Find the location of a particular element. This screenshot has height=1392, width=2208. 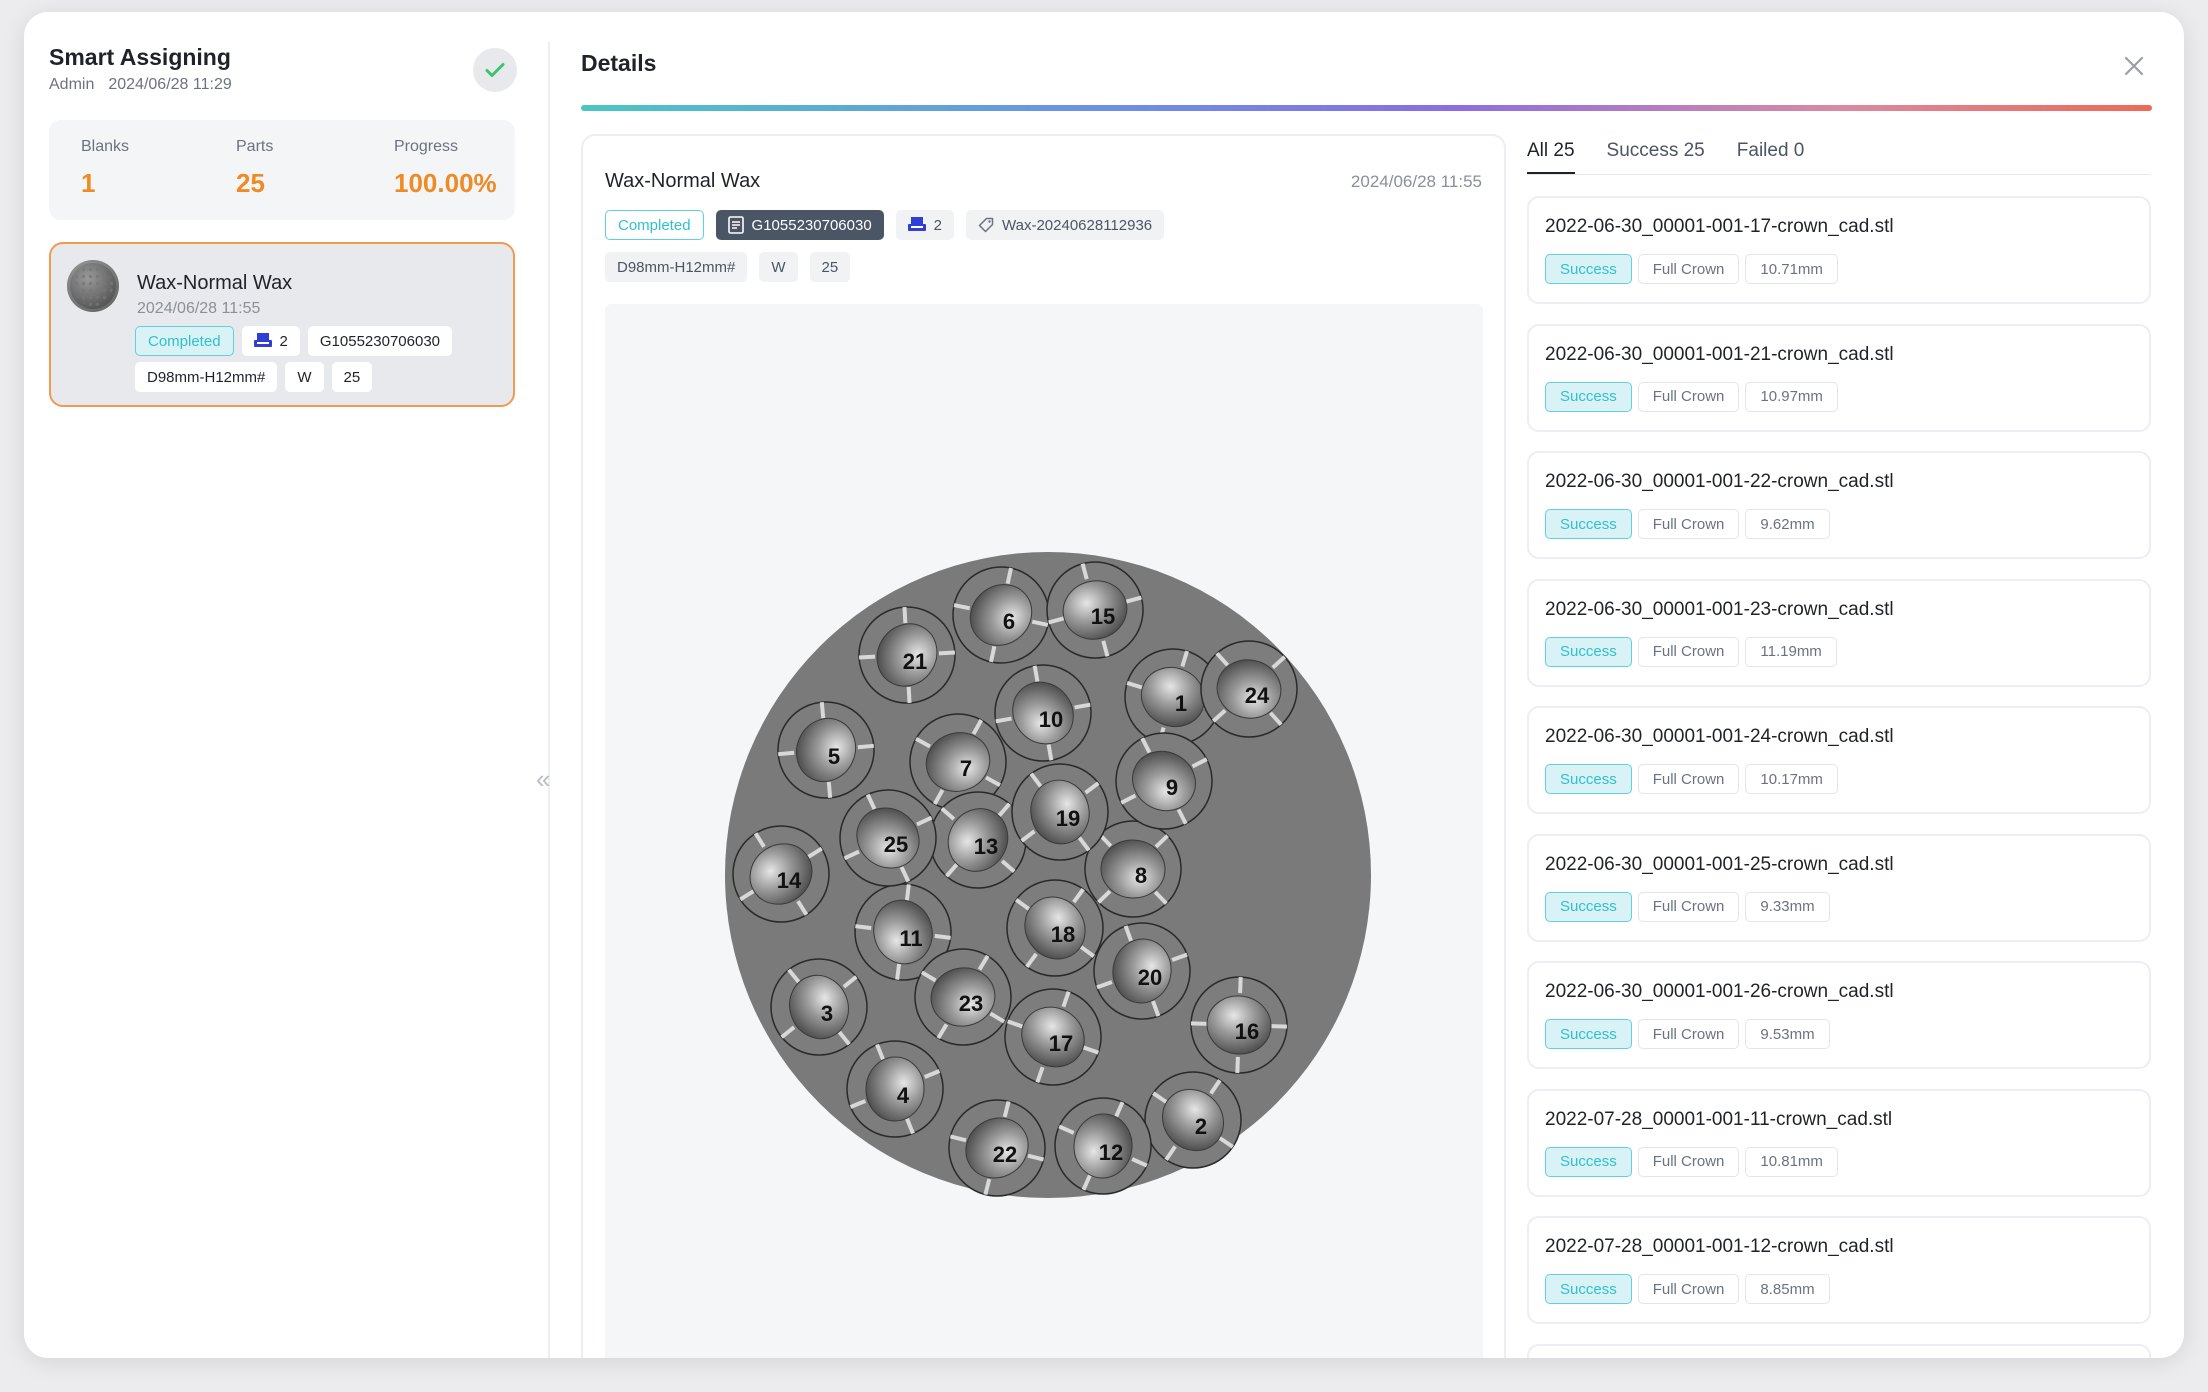

tab-all: All 25 is located at coordinates (1551, 157).